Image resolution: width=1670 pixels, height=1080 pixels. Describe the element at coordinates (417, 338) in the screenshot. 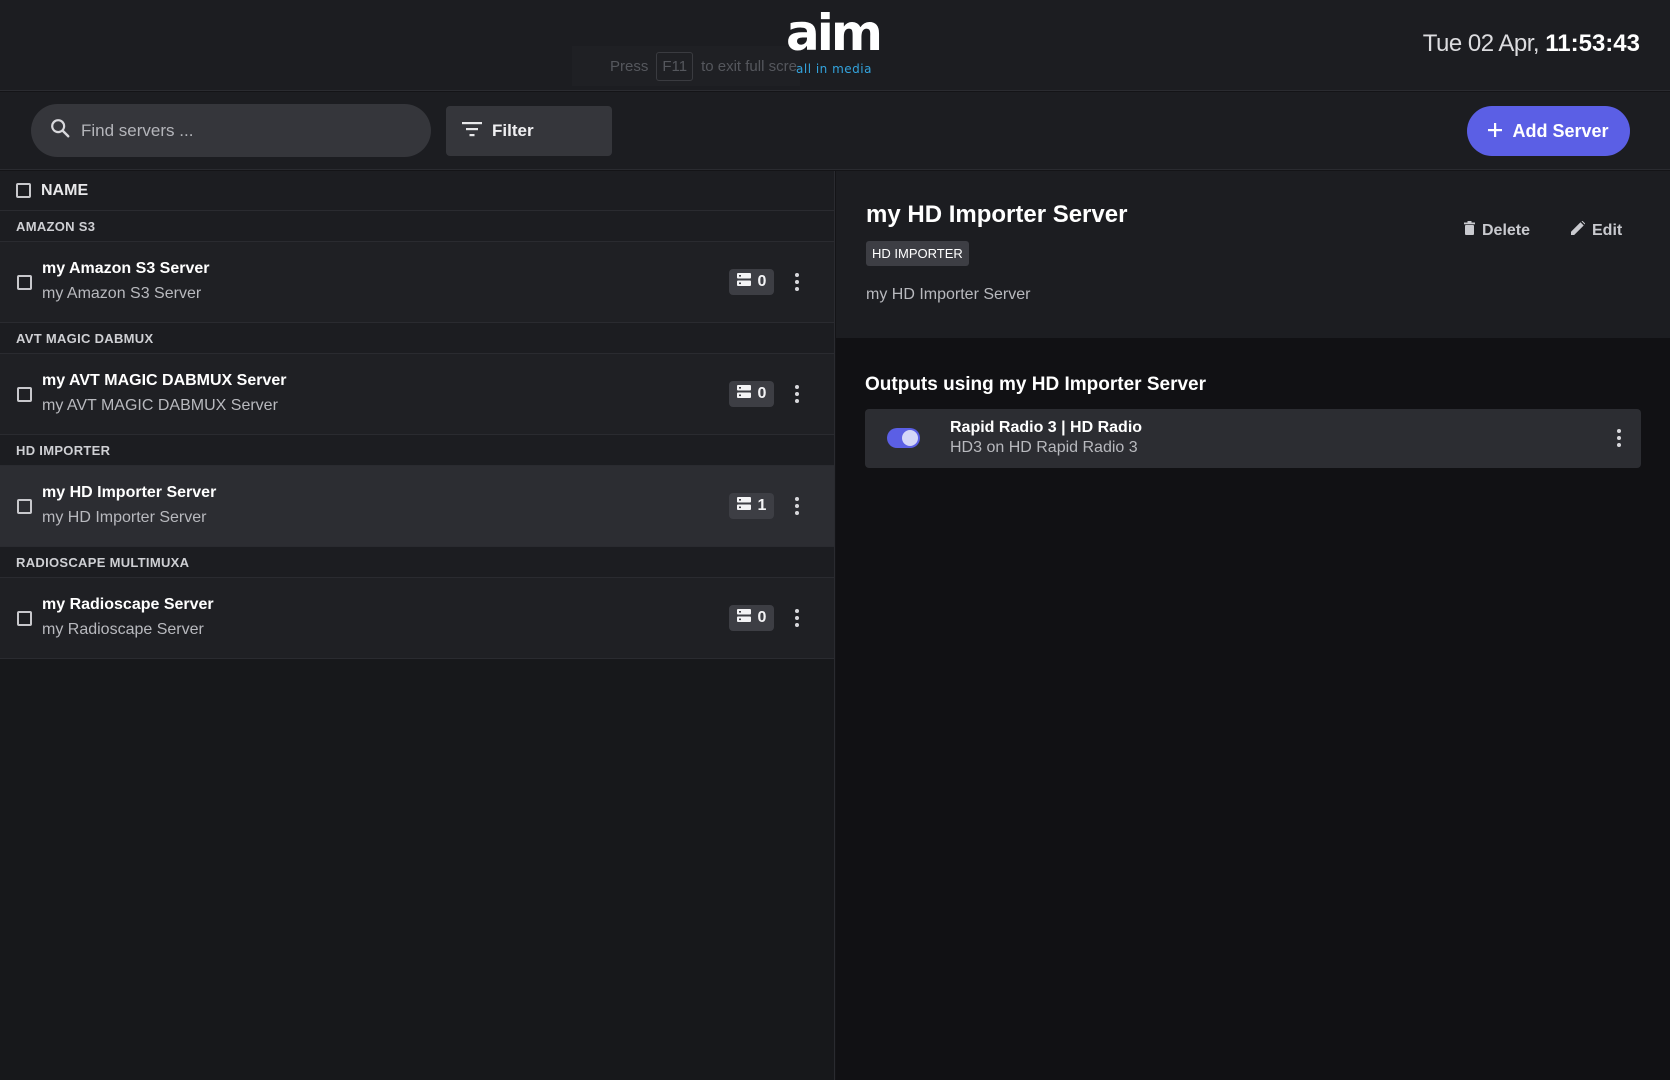

I see `group-label: AVT MAGIC DABMUX` at that location.